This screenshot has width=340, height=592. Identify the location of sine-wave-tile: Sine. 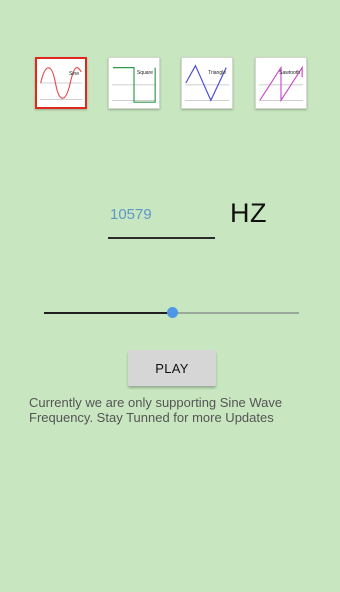
(61, 83).